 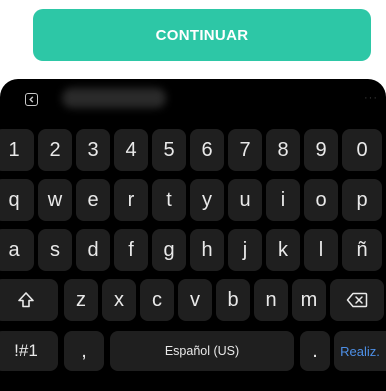 I want to click on key-l: l, so click(x=321, y=250).